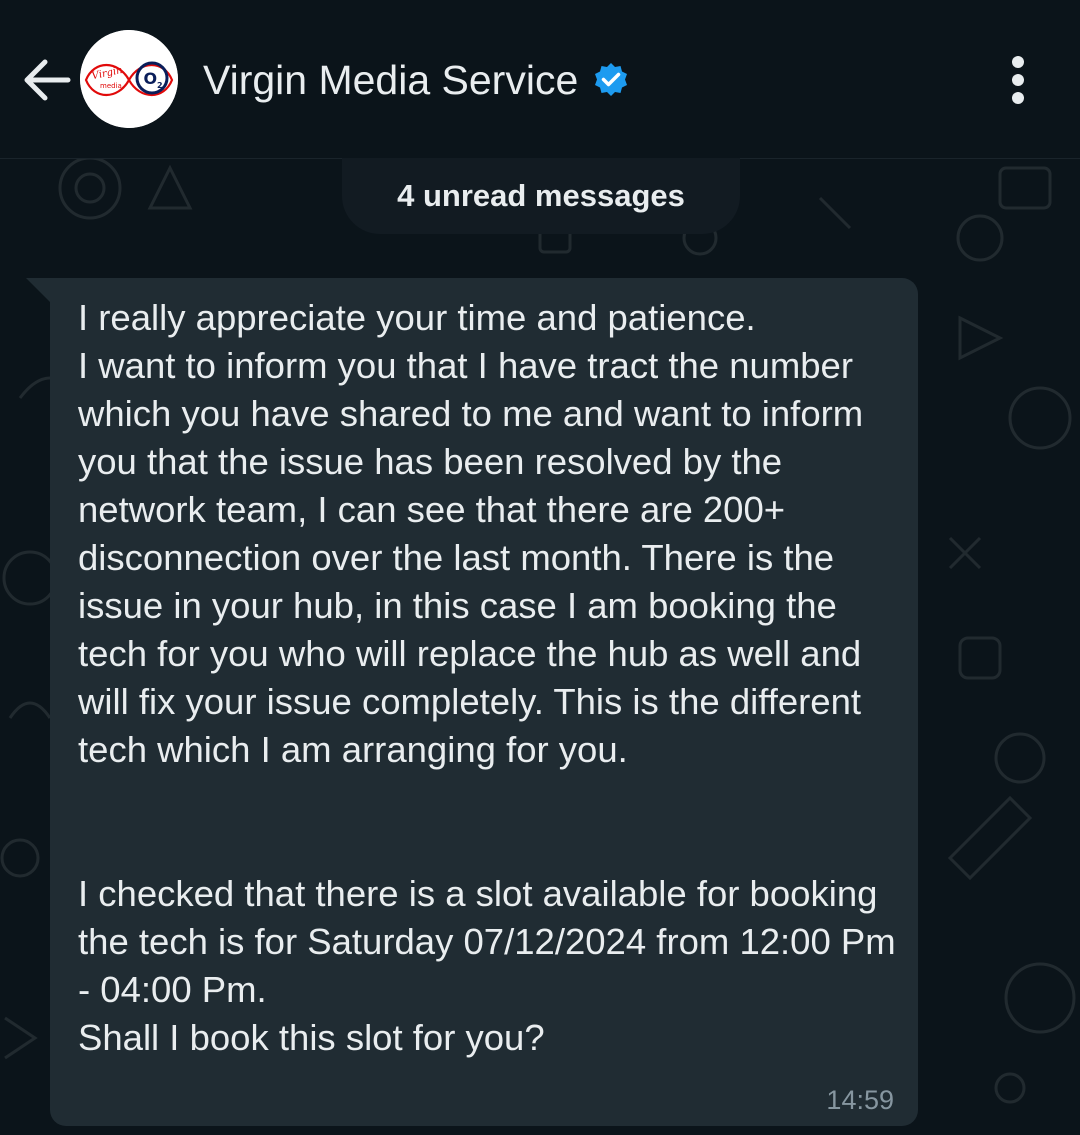 This screenshot has height=1135, width=1080. Describe the element at coordinates (151, 78) in the screenshot. I see `svg-text: O` at that location.